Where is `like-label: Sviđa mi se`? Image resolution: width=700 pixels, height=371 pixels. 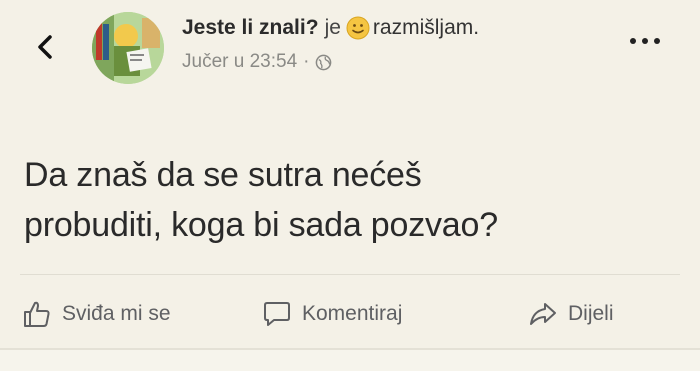
like-label: Sviđa mi se is located at coordinates (116, 313).